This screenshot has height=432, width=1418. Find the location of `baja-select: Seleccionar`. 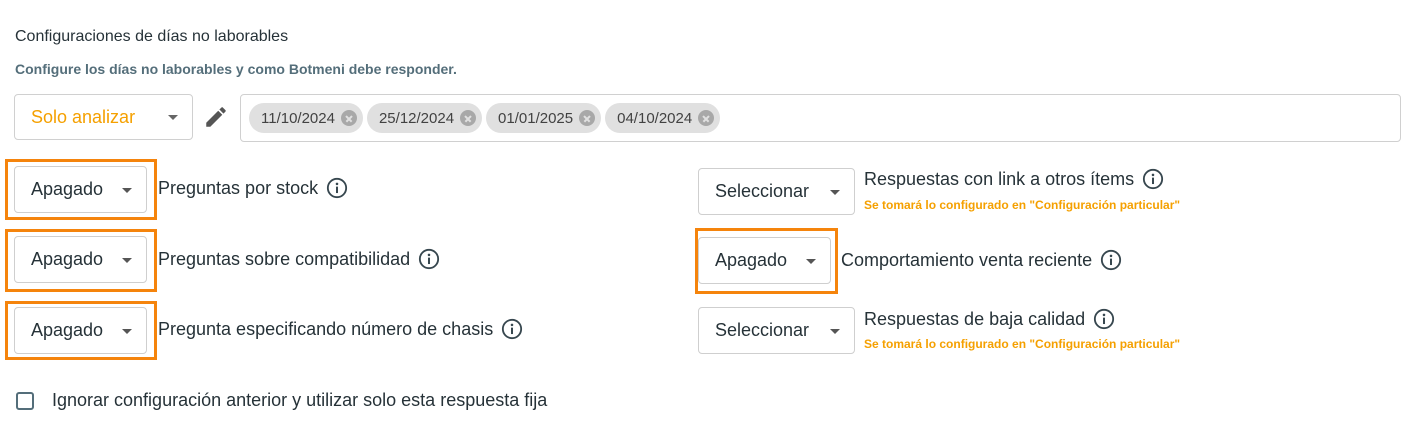

baja-select: Seleccionar is located at coordinates (776, 330).